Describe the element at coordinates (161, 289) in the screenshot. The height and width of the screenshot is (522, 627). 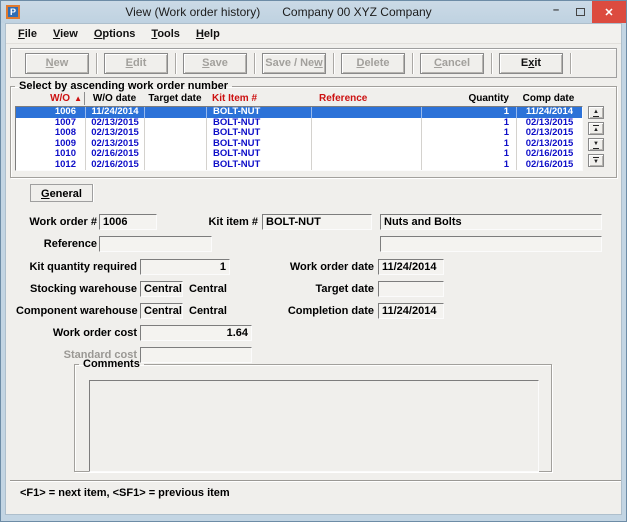
I see `stocking-warehouse-field: Central` at that location.